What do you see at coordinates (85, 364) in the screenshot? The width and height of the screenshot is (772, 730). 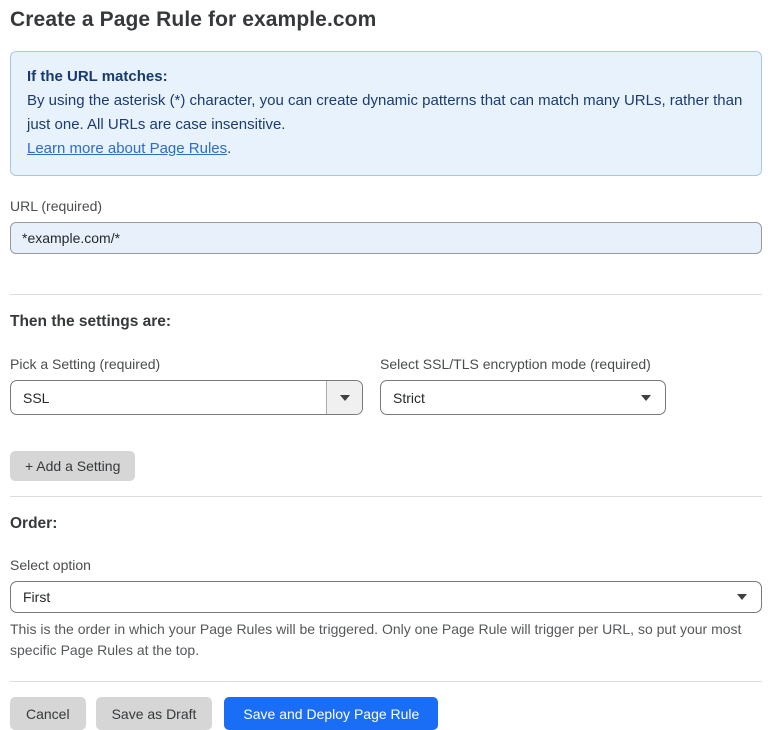 I see `pick-setting-label: Pick a Setting (required)` at bounding box center [85, 364].